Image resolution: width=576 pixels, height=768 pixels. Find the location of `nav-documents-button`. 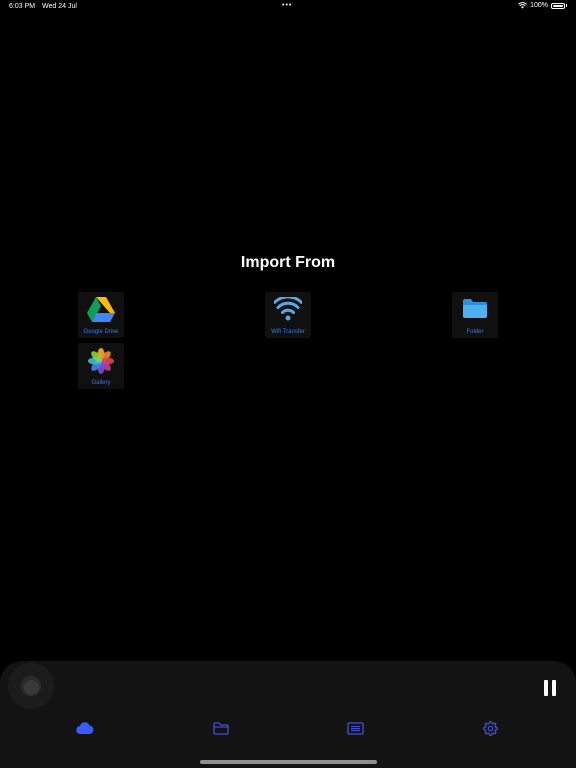

nav-documents-button is located at coordinates (355, 728).